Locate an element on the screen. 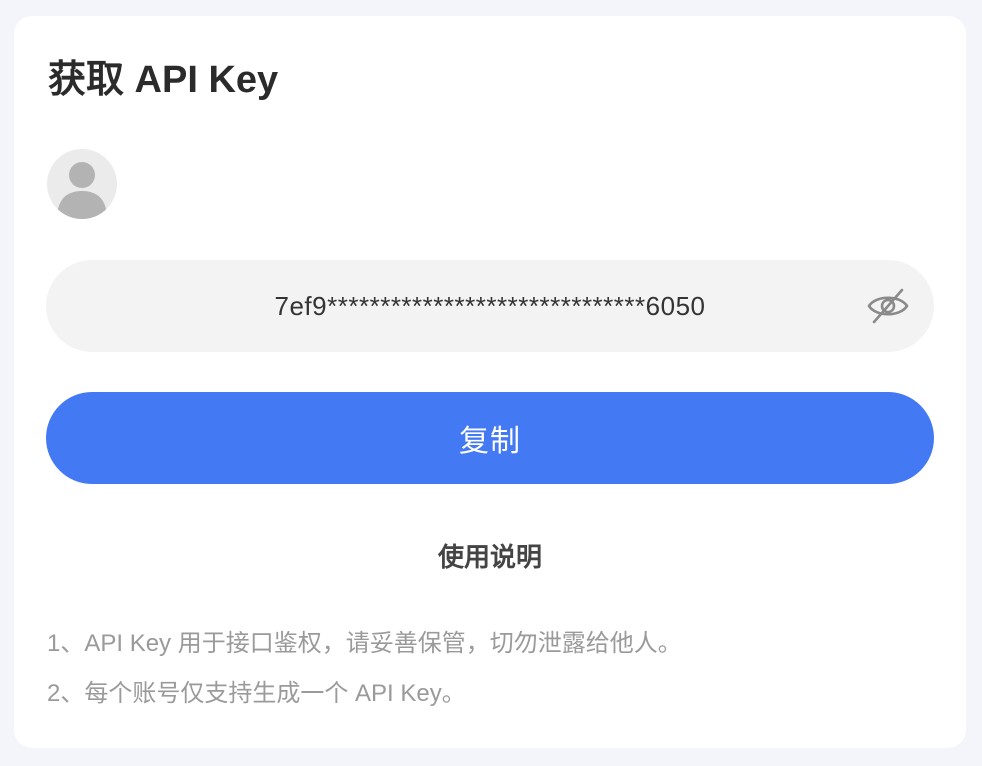  user-avatar-icon is located at coordinates (82, 184).